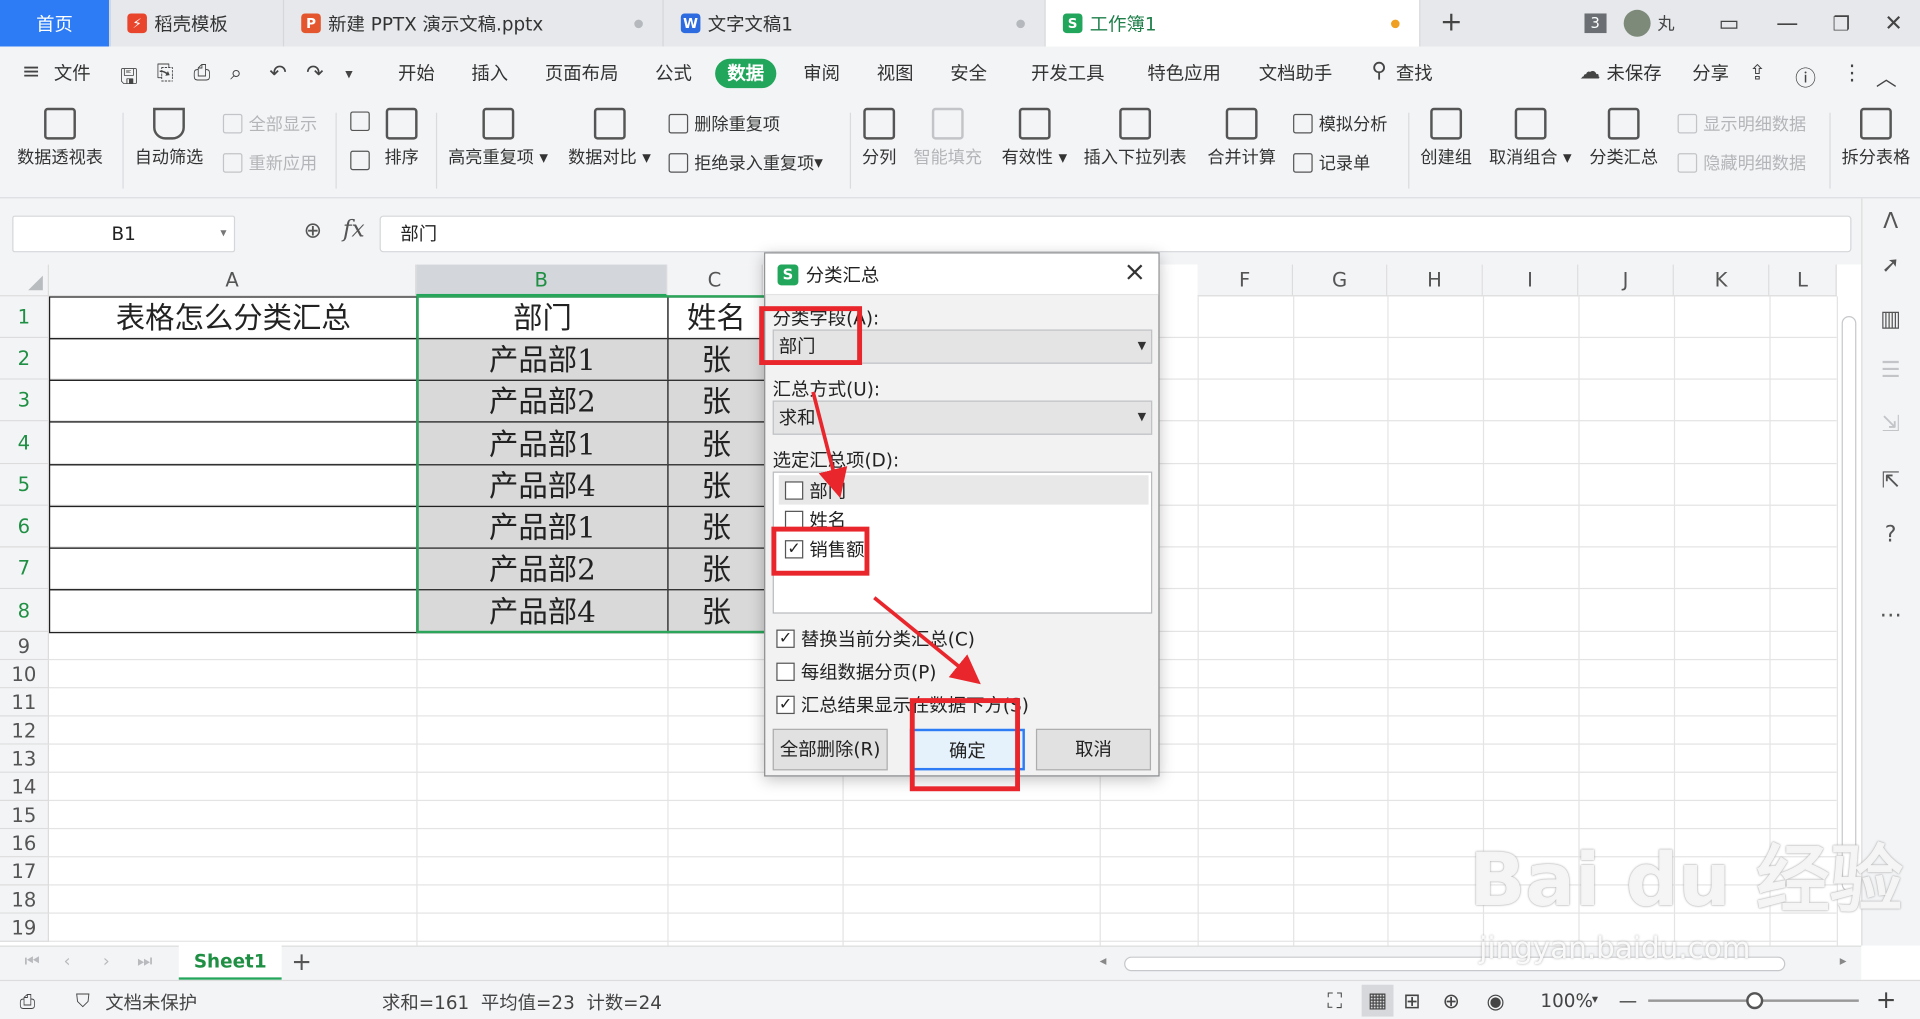 This screenshot has height=1019, width=1920. What do you see at coordinates (233, 318) in the screenshot?
I see `title-cell: 表格怎么分类汇总` at bounding box center [233, 318].